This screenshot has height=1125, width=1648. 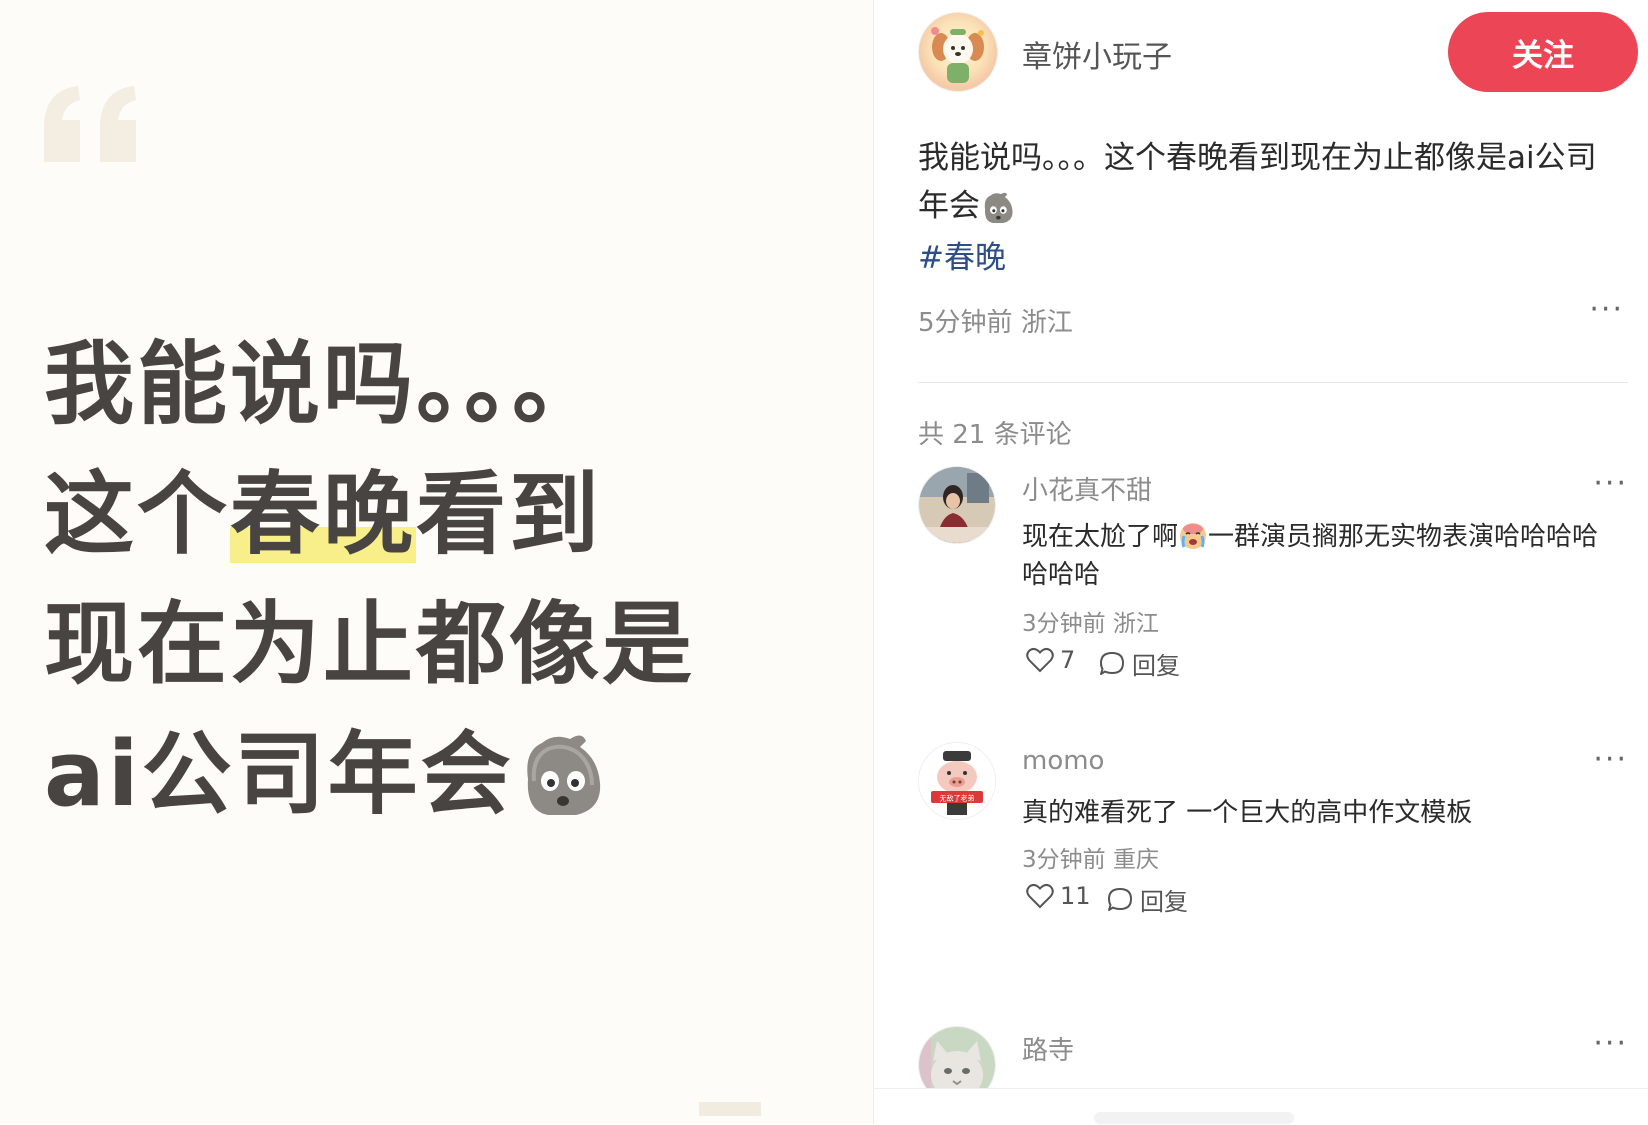 I want to click on commenter-name: momo, so click(x=1063, y=761).